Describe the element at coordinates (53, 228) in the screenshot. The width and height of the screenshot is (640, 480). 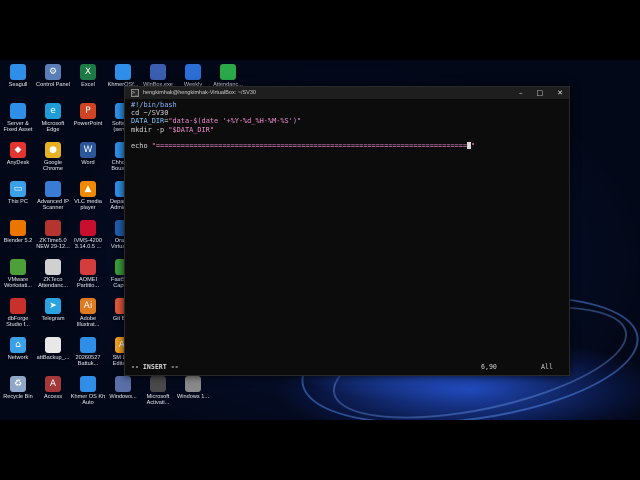
I see `zktime-icon` at that location.